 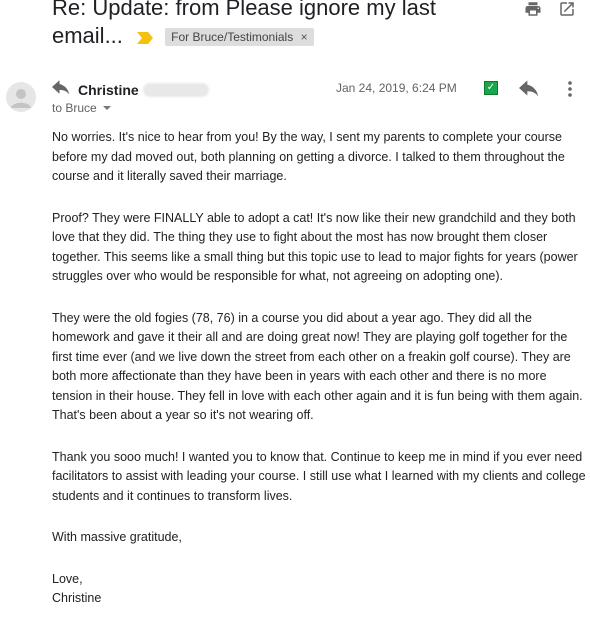 What do you see at coordinates (67, 578) in the screenshot?
I see `closing-line: Love,` at bounding box center [67, 578].